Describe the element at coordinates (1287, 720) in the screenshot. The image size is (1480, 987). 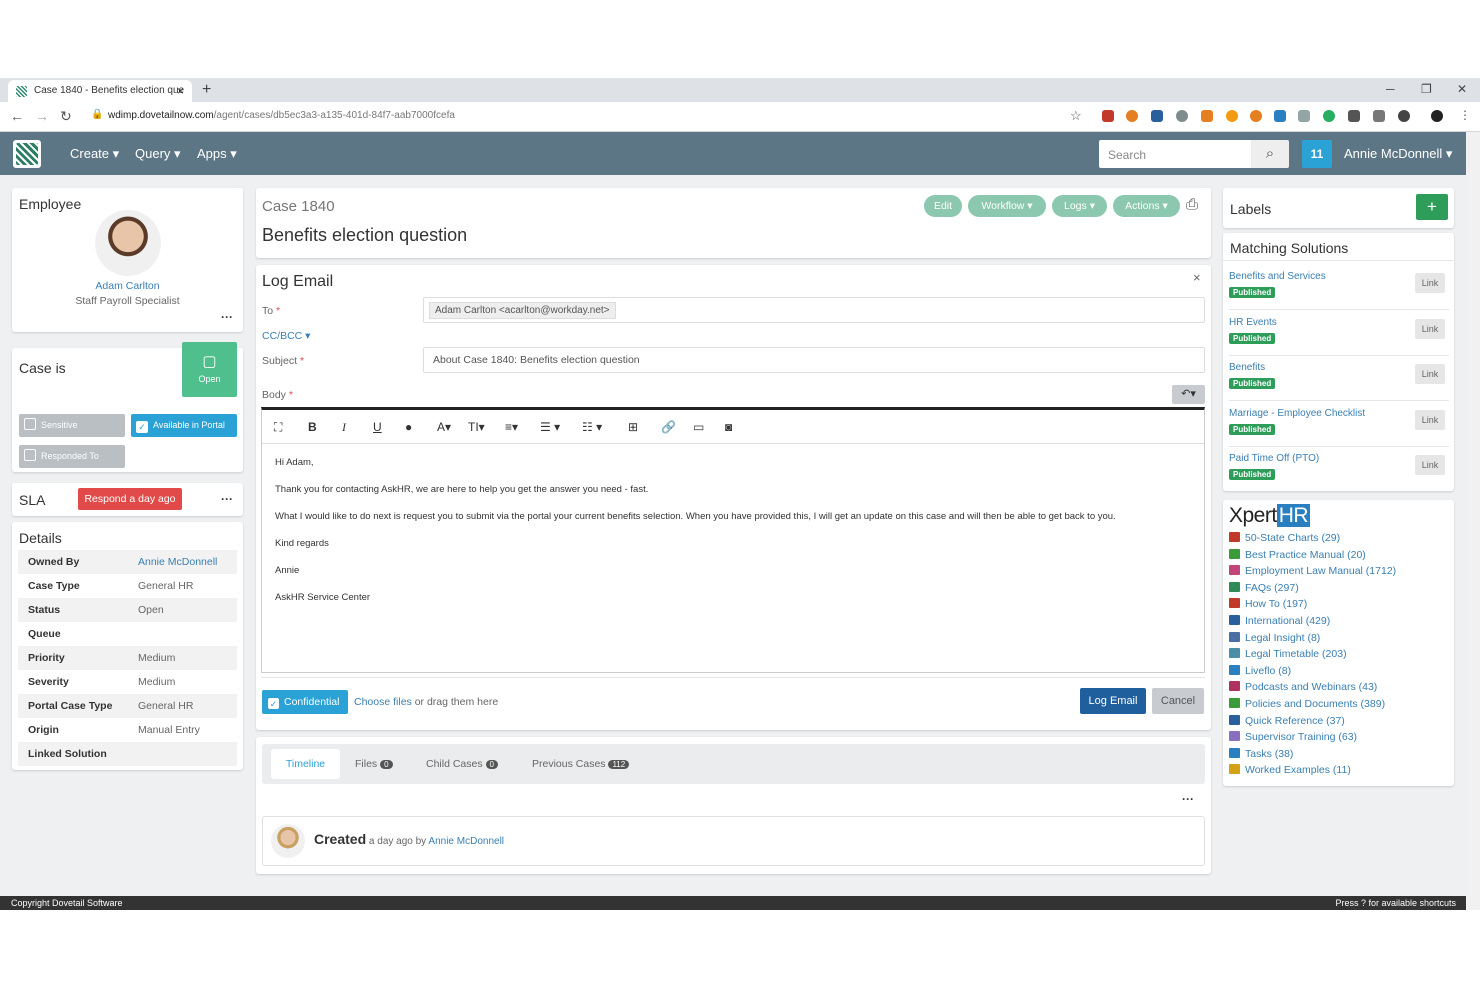
I see `xperthr-item: Quick Reference (37)` at that location.